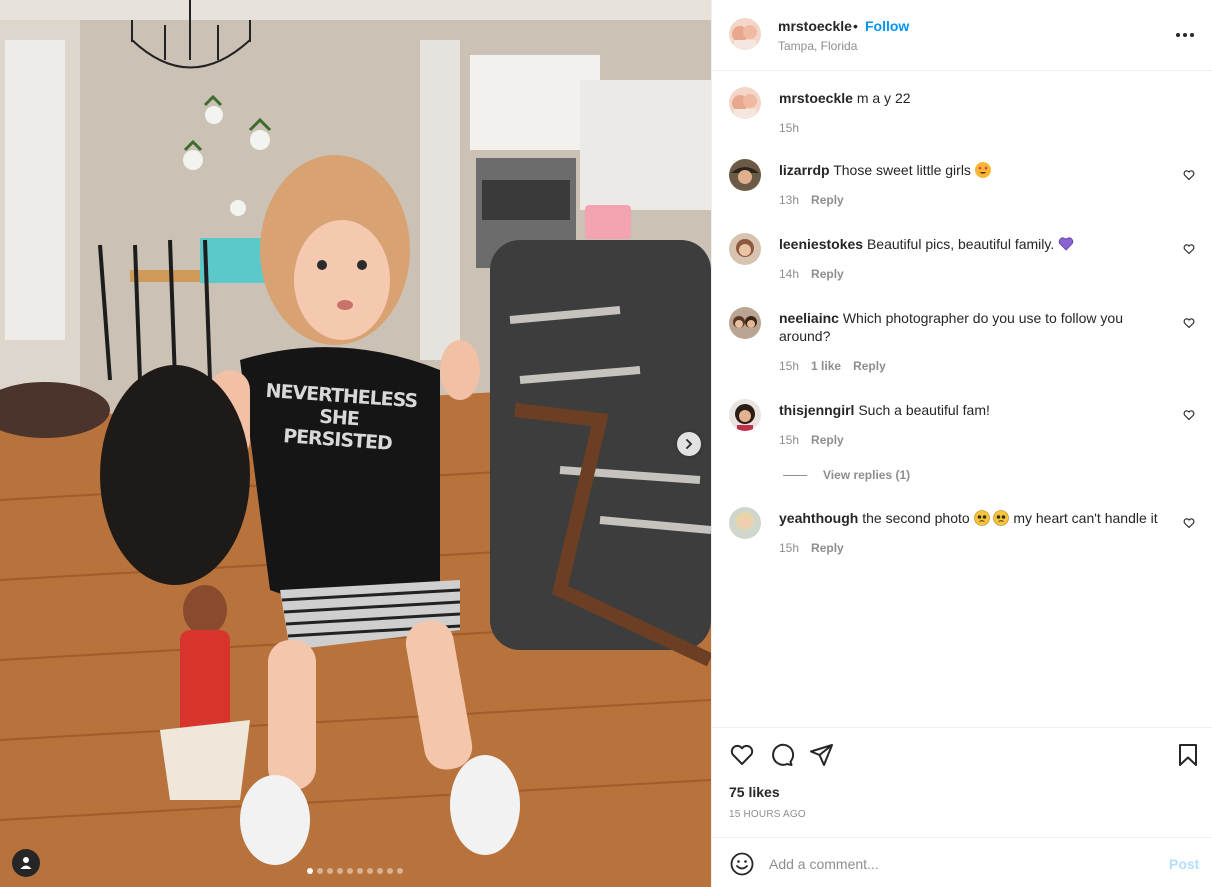  I want to click on comment-username: lizarrdp, so click(804, 170).